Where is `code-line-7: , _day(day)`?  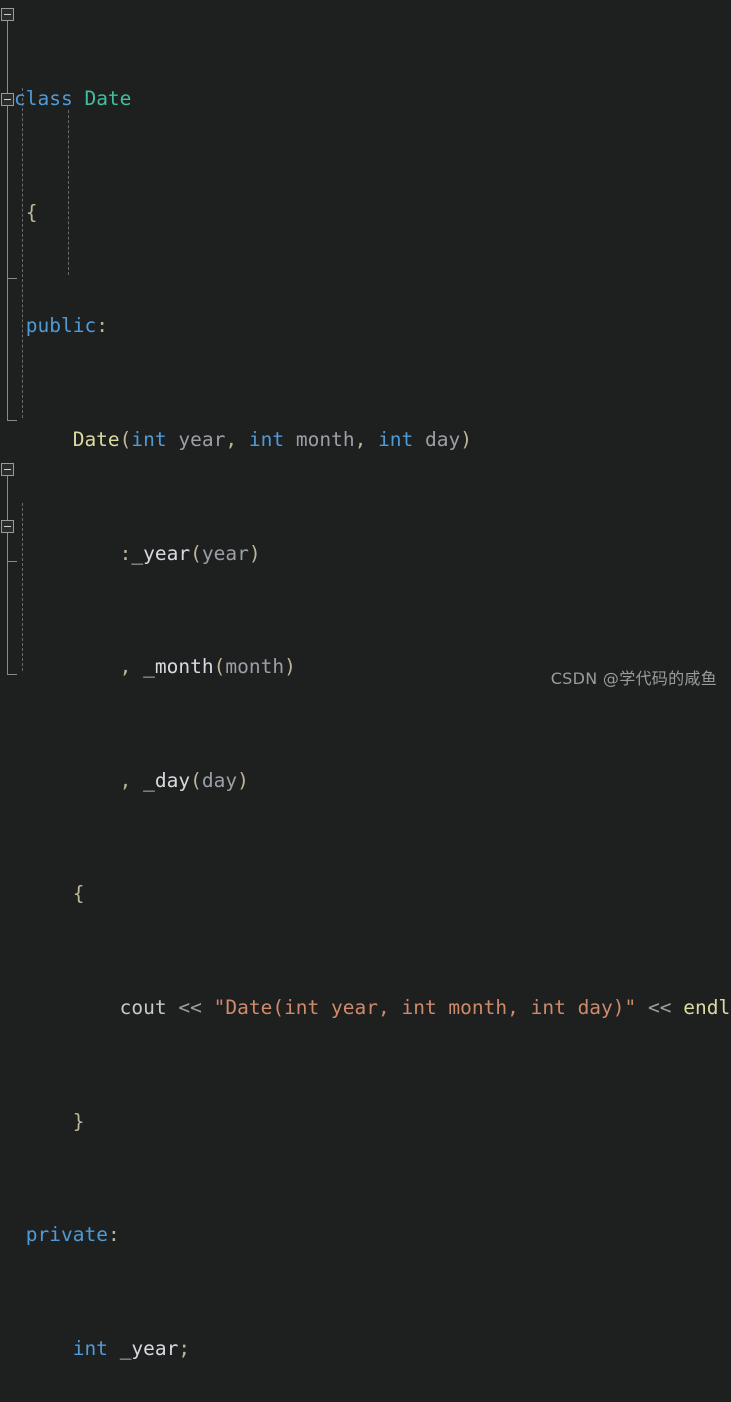 code-line-7: , _day(day) is located at coordinates (365, 781).